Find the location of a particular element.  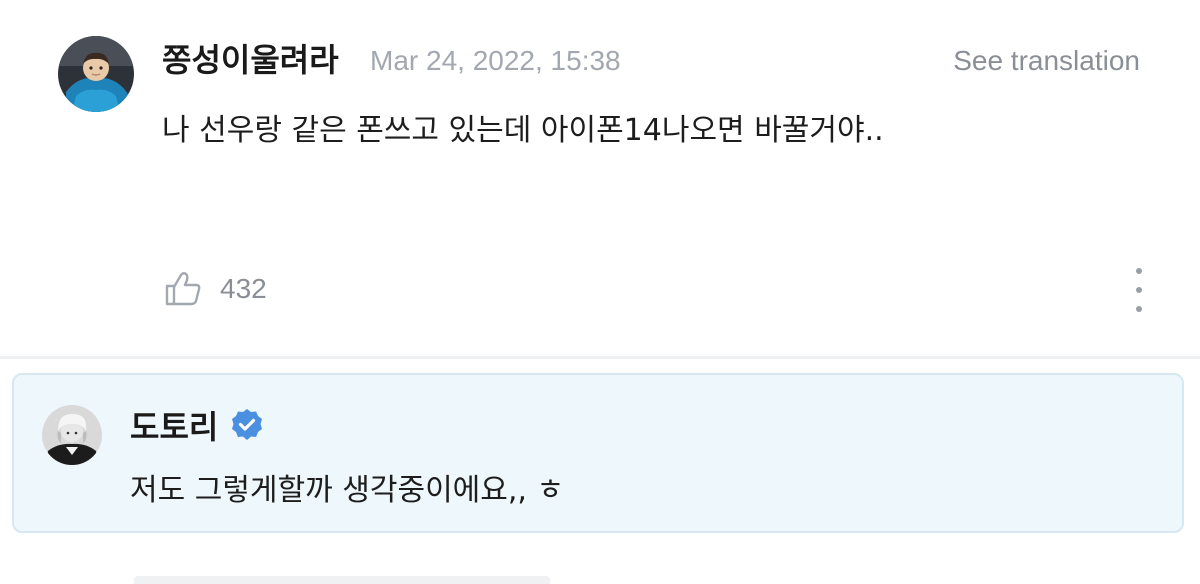

more-options-button is located at coordinates (1139, 290).